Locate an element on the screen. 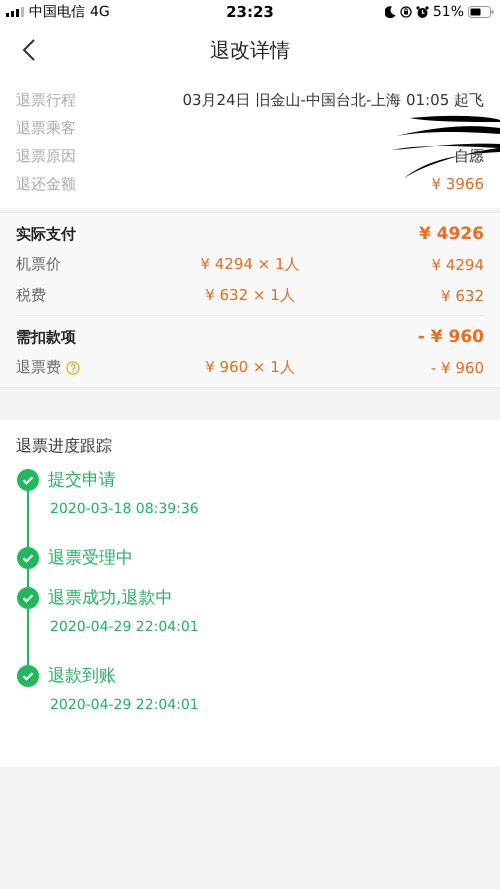 The height and width of the screenshot is (889, 500). section-heading: 退票进度跟踪 is located at coordinates (64, 446).